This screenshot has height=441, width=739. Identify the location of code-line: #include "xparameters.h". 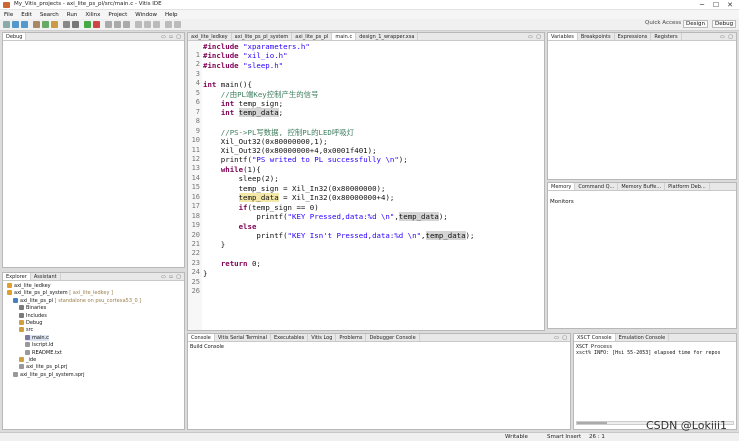
(256, 46).